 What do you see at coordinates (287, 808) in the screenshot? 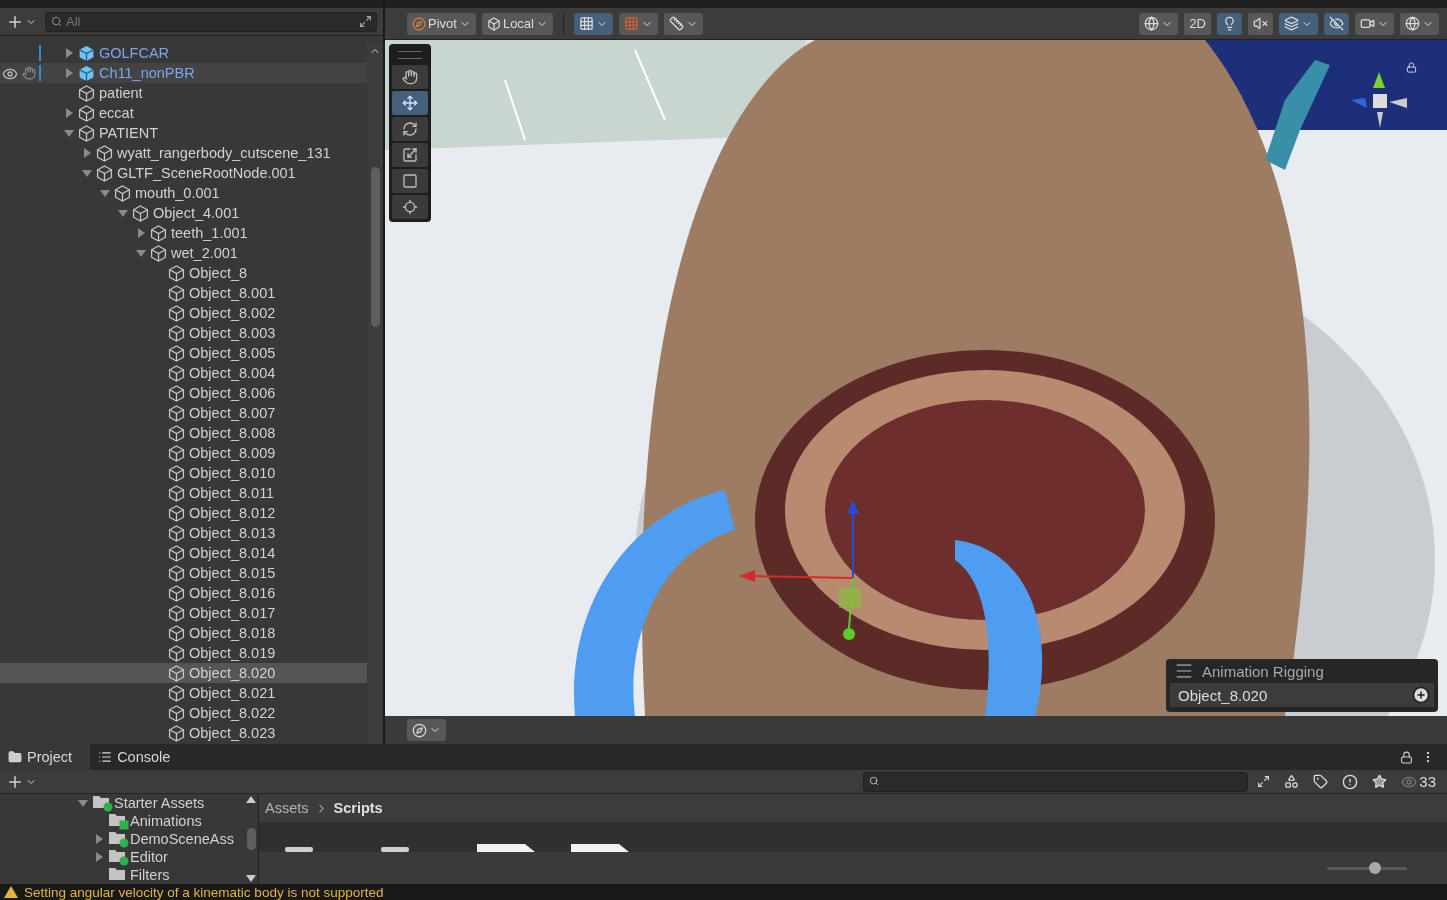
I see `breadcrumb-item: Assets` at bounding box center [287, 808].